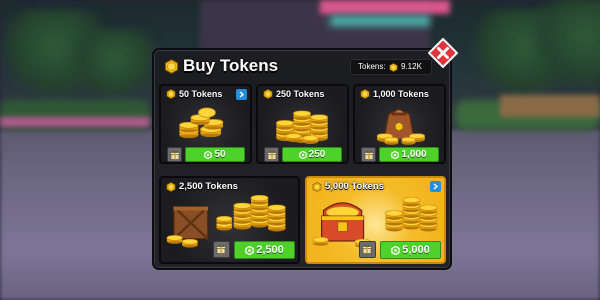 The width and height of the screenshot is (600, 300). I want to click on buy-button: 5,000, so click(410, 250).